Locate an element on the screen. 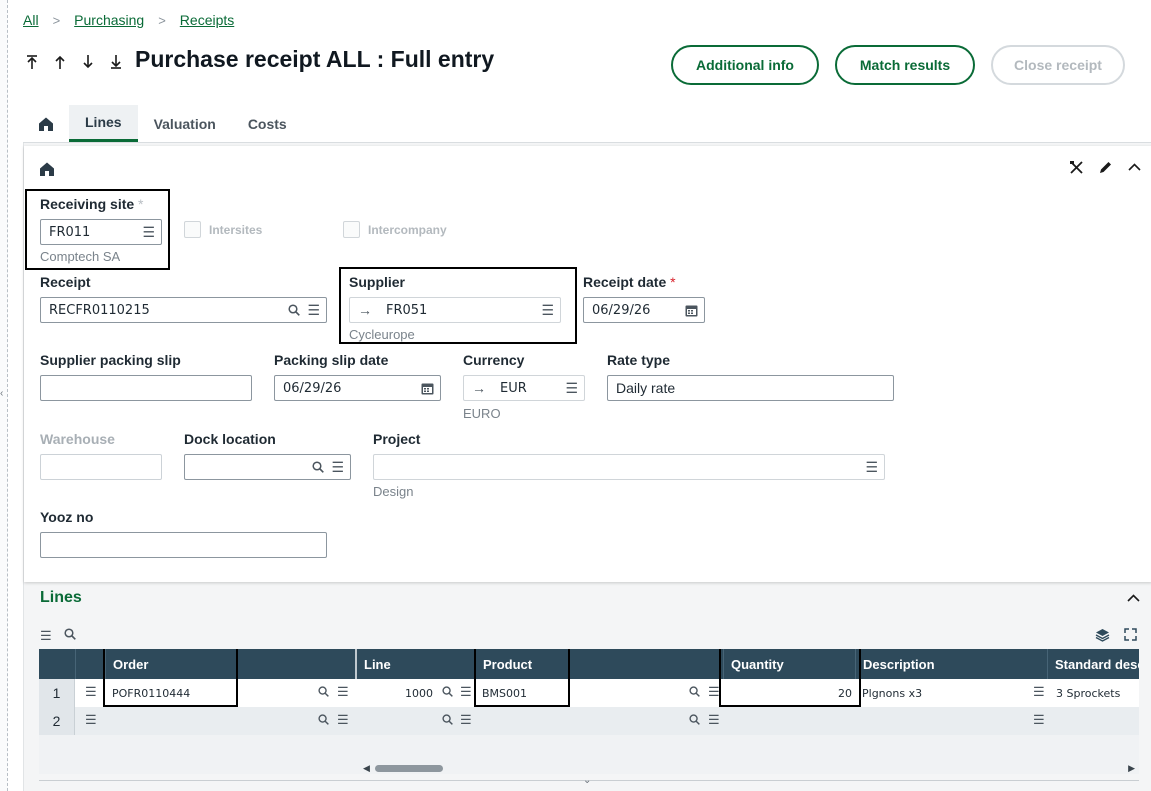  breadcrumb-all: All is located at coordinates (31, 20).